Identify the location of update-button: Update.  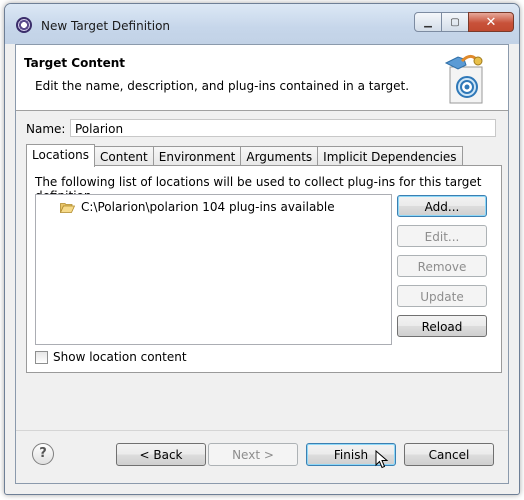
(442, 296).